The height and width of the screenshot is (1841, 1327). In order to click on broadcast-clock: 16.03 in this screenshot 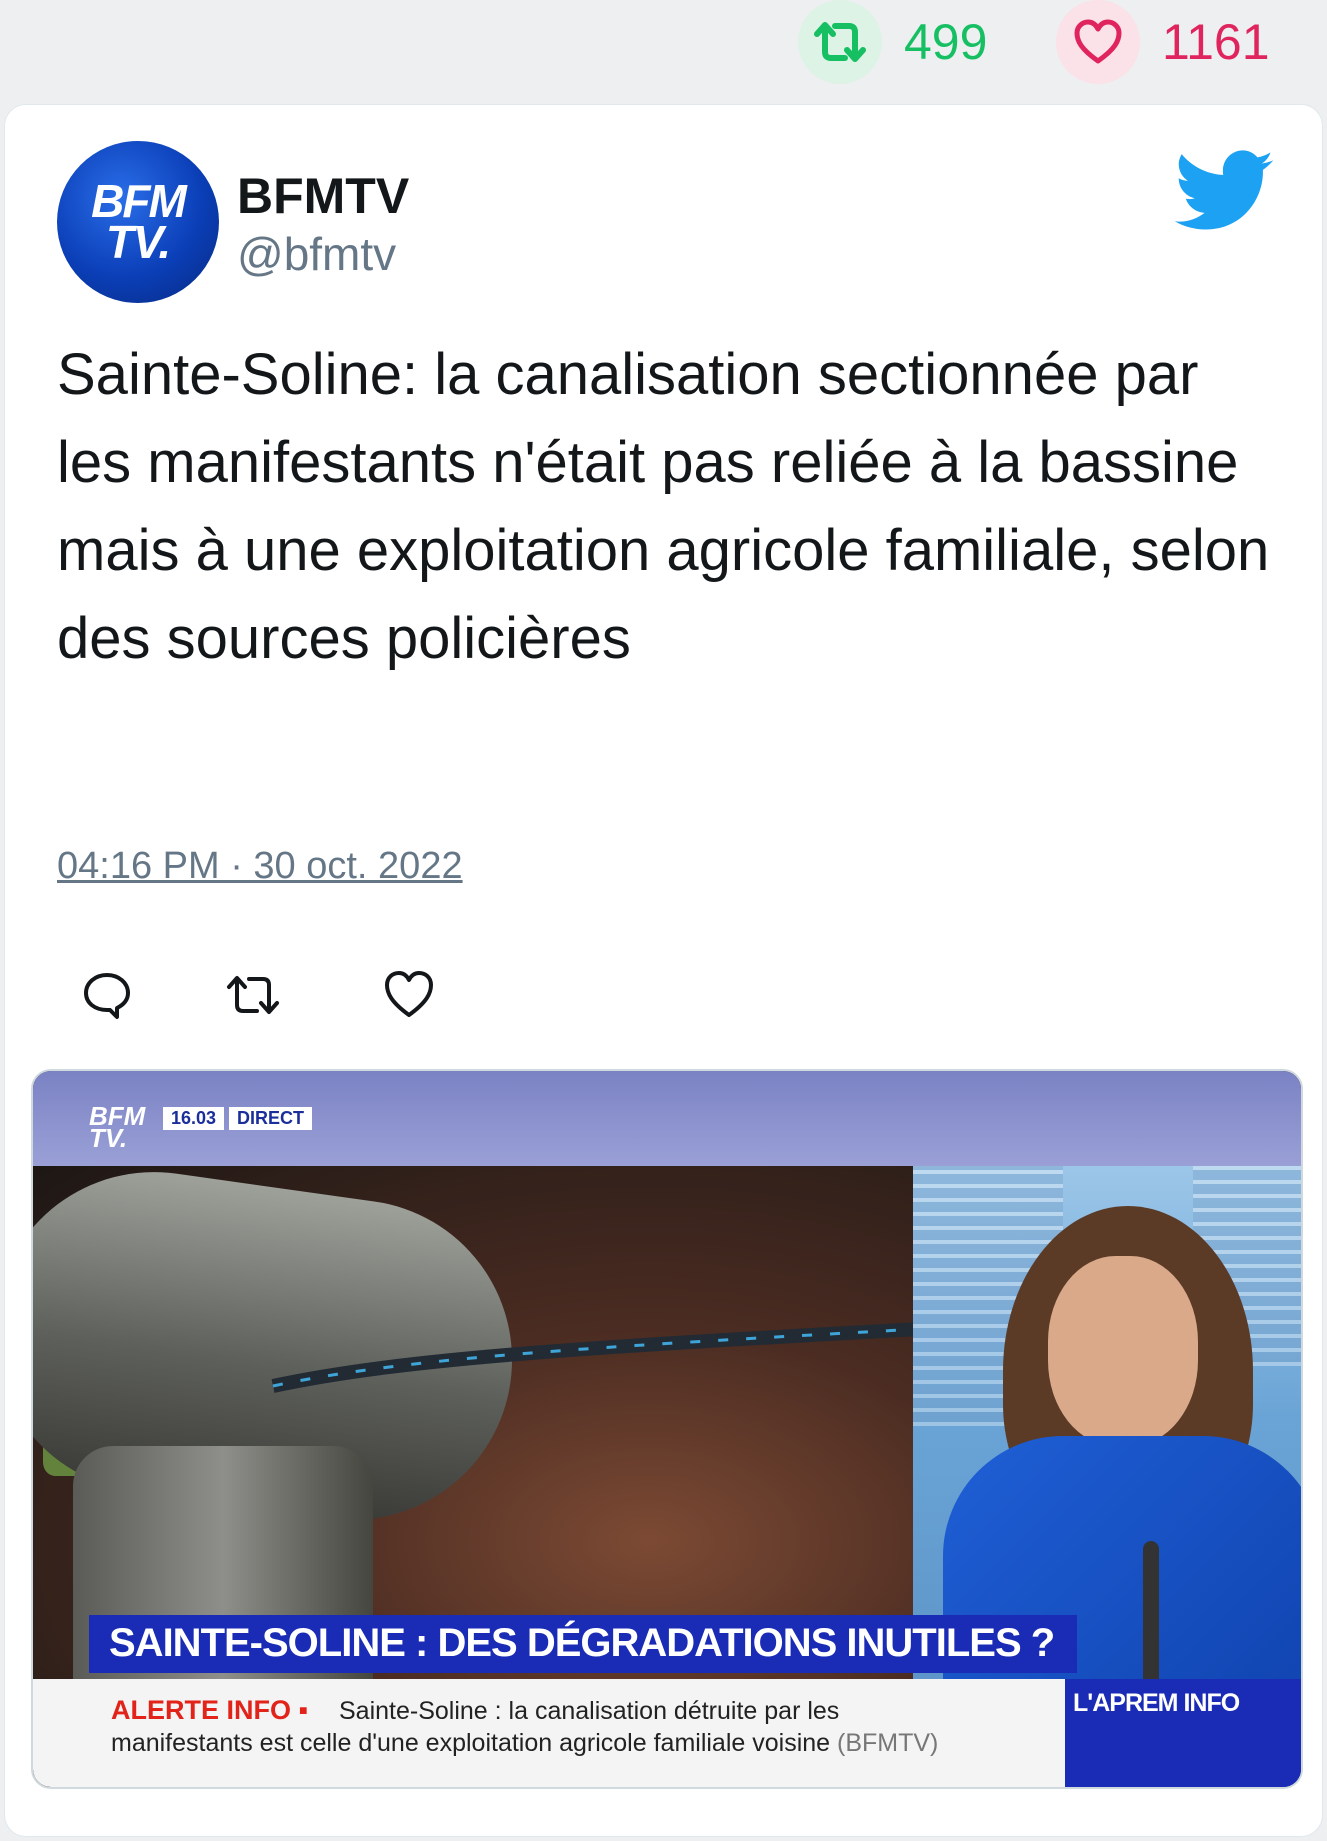, I will do `click(194, 1118)`.